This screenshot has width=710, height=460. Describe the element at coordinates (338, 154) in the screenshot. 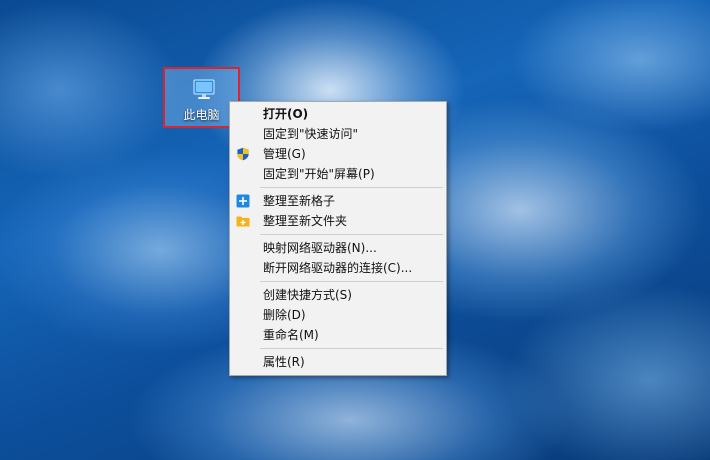

I see `menu-item: 管理(G)` at that location.